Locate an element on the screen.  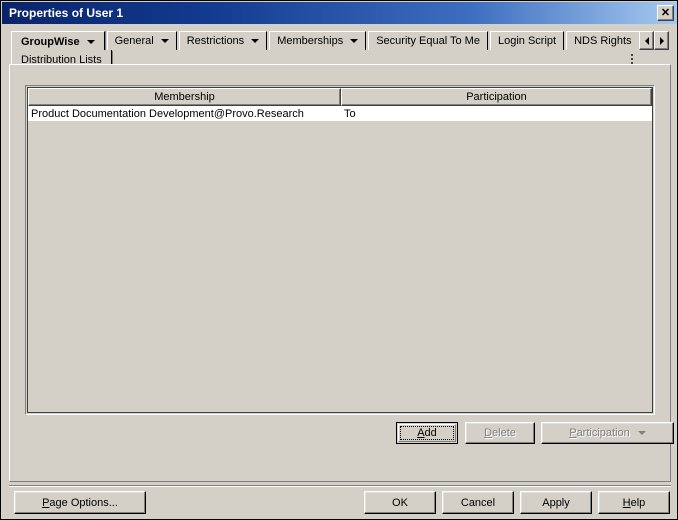
tab-restrictions: Restrictions is located at coordinates (223, 40).